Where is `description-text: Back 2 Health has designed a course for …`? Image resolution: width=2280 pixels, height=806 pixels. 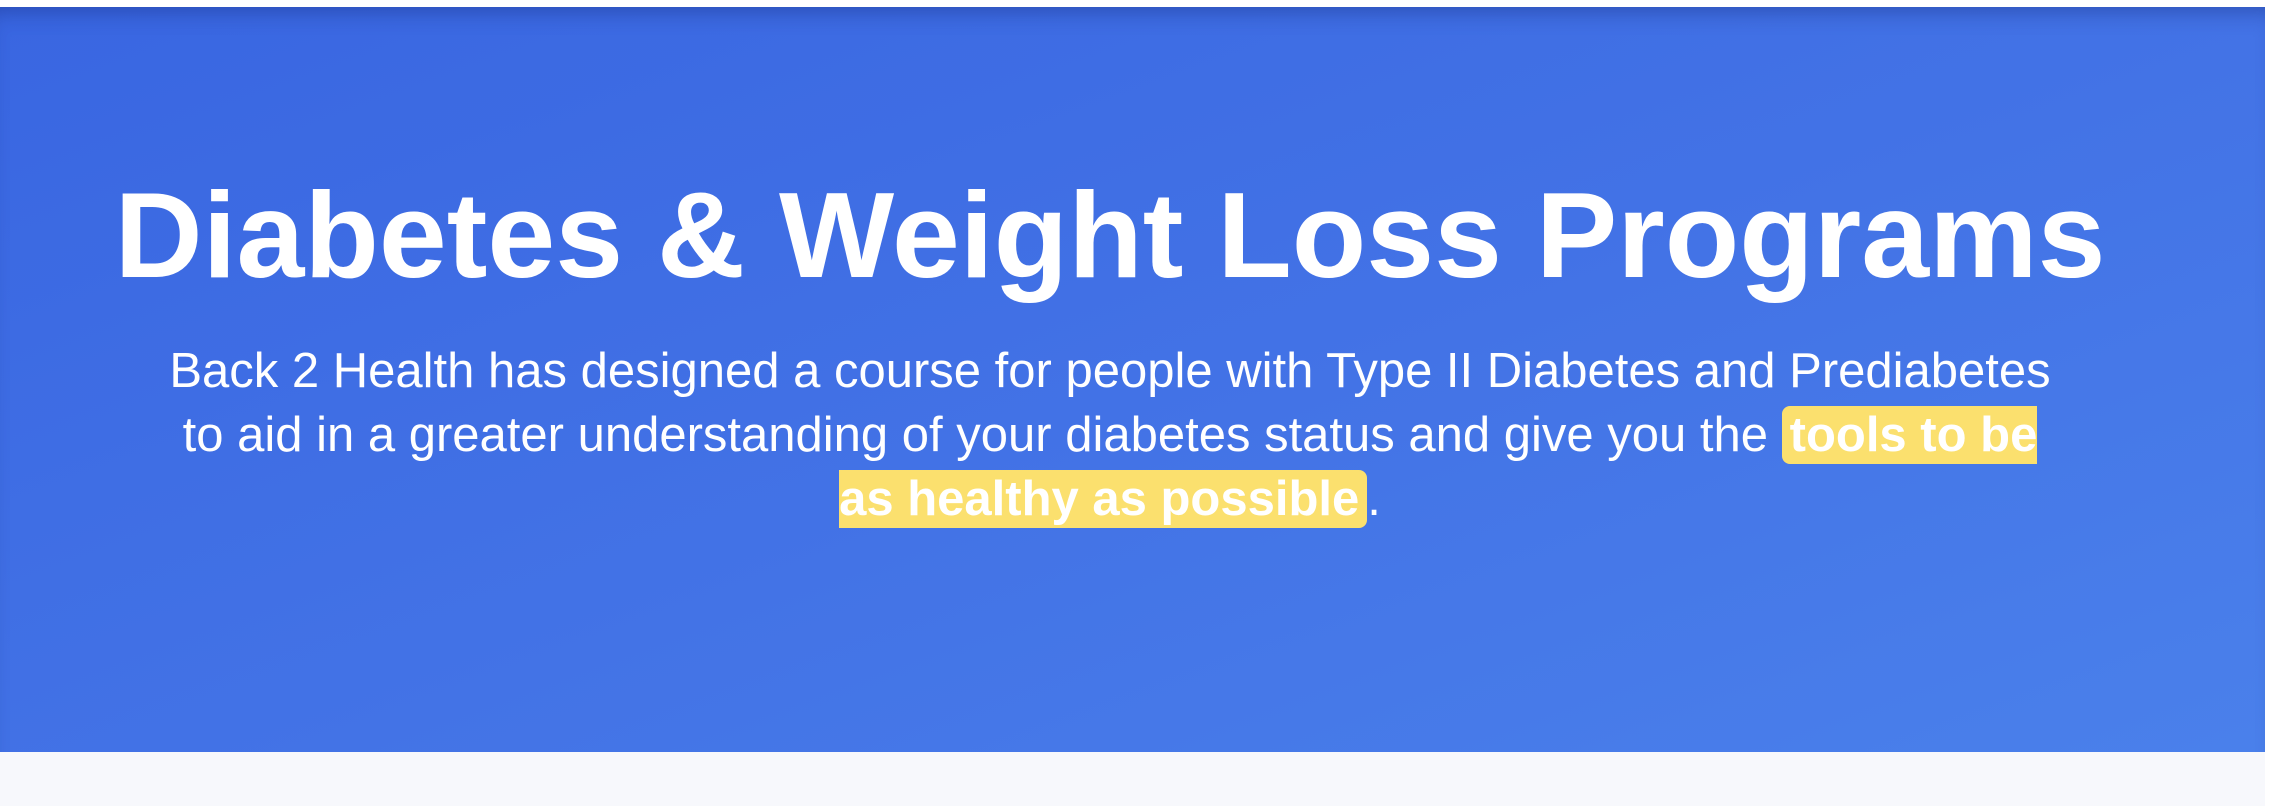
description-text: Back 2 Health has designed a course for … is located at coordinates (1110, 403).